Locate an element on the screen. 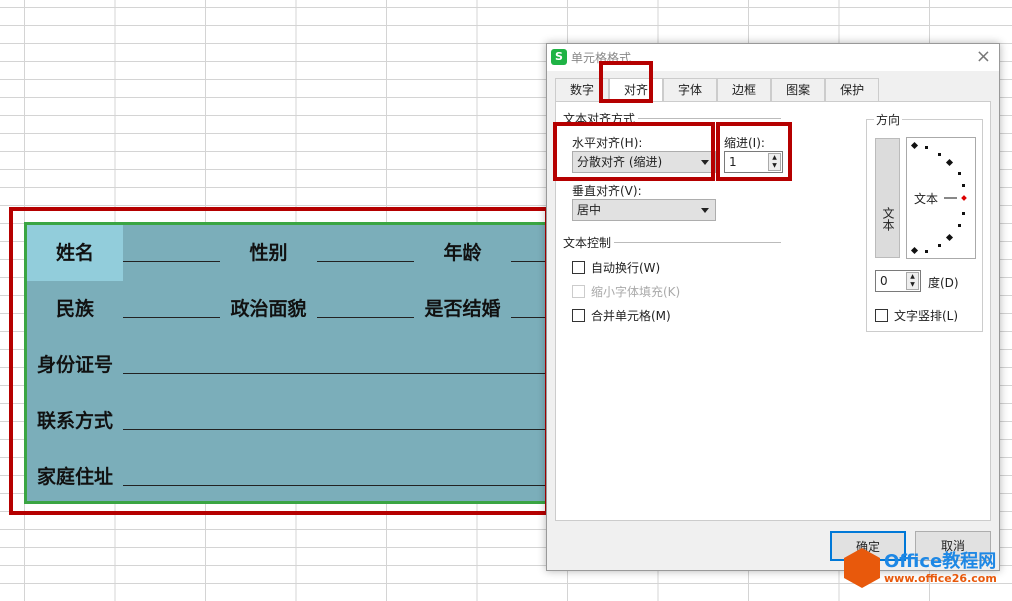 This screenshot has width=1012, height=601. highlight-horizontal is located at coordinates (634, 151).